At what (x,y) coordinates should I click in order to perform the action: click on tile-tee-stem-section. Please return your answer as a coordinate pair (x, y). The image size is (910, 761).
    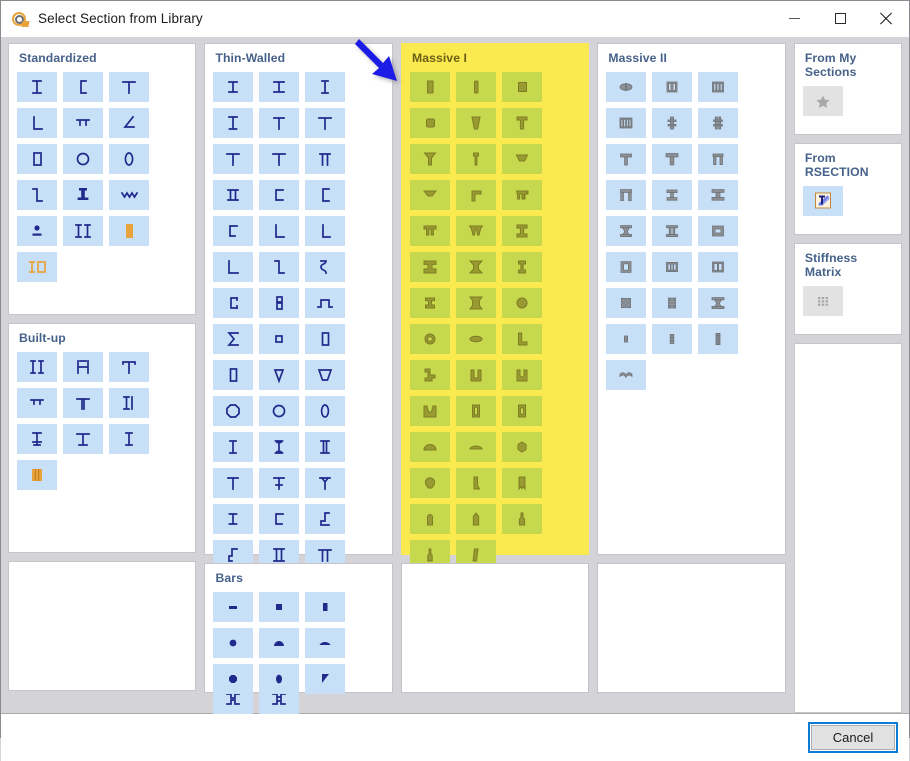
    Looking at the image, I should click on (83, 403).